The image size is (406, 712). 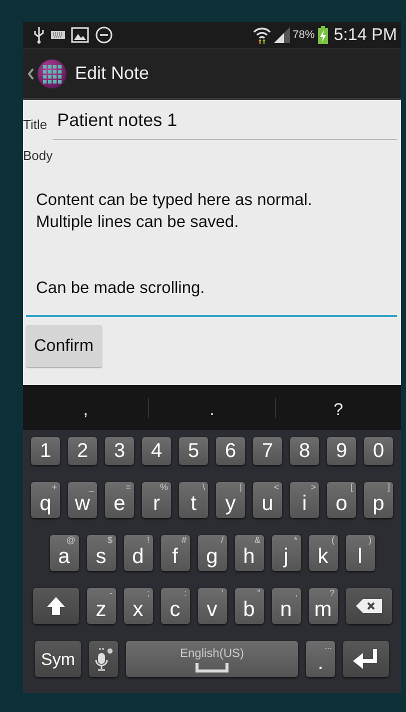 I want to click on space-bar-icon, so click(x=212, y=667).